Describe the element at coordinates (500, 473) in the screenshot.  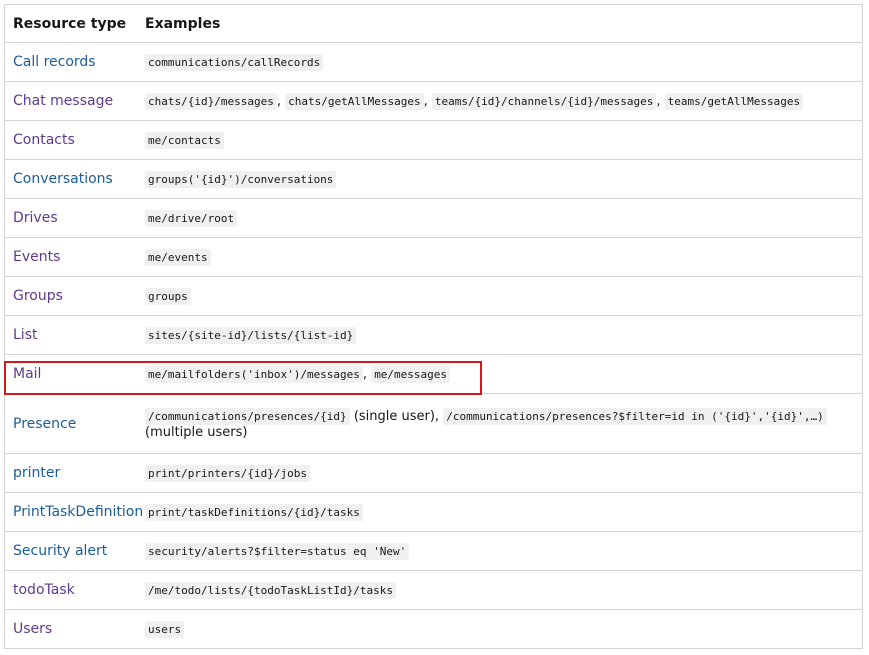
I see `examples-cell: print/printers/{id}/jobs` at that location.